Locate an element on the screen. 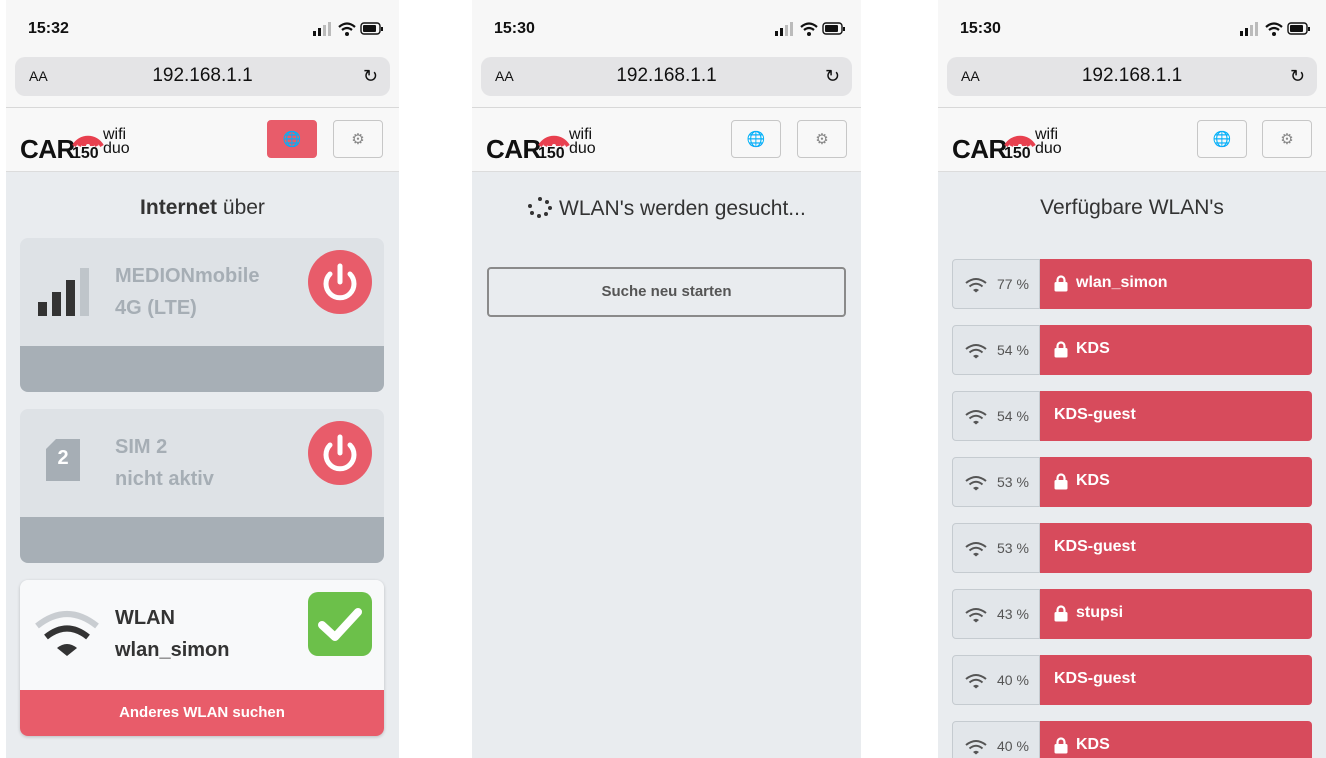  card-wlan: WLAN wlan_simon Anderes WLAN suchen is located at coordinates (202, 658).